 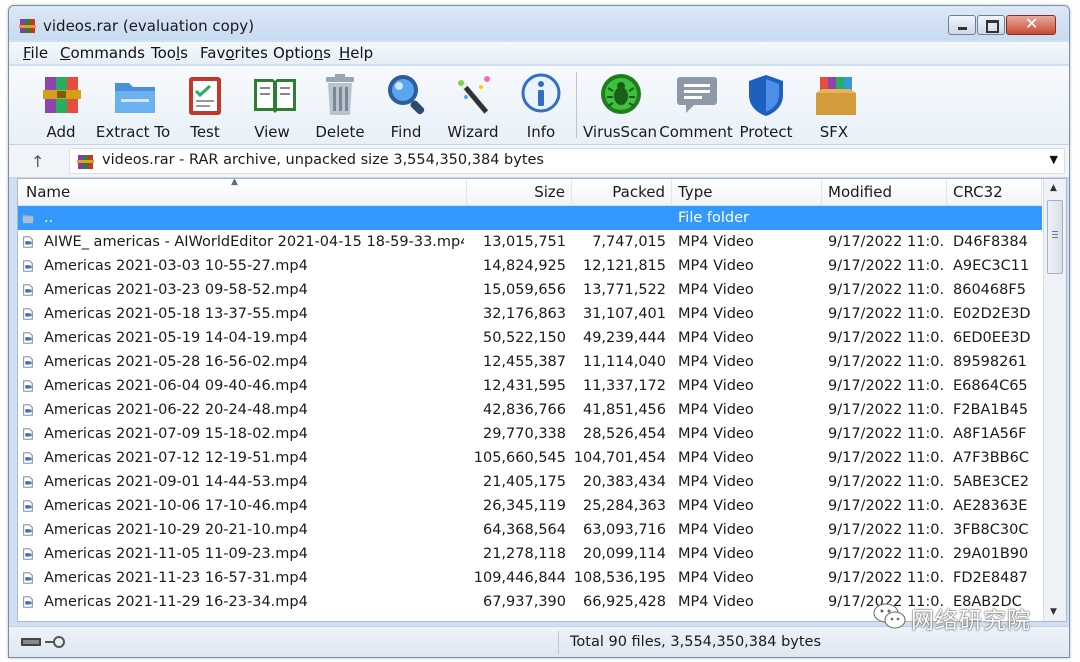 What do you see at coordinates (43, 642) in the screenshot?
I see `drive-key-icon` at bounding box center [43, 642].